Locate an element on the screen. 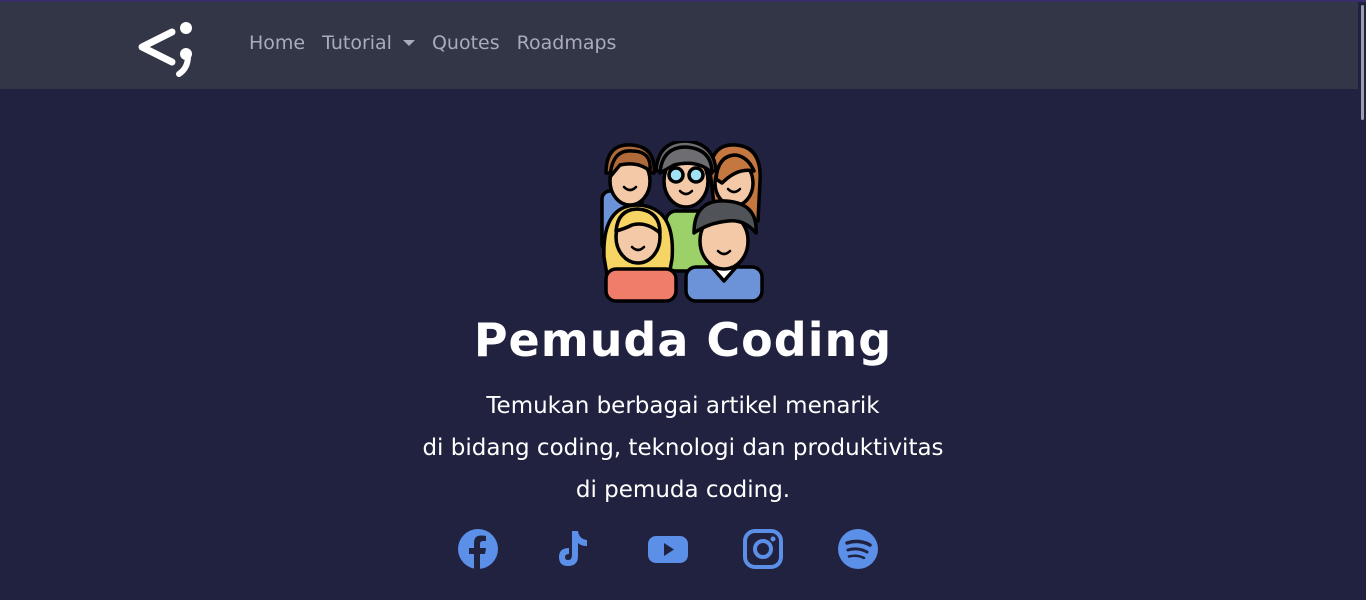 This screenshot has width=1366, height=600. nav-roadmaps: Roadmaps is located at coordinates (567, 43).